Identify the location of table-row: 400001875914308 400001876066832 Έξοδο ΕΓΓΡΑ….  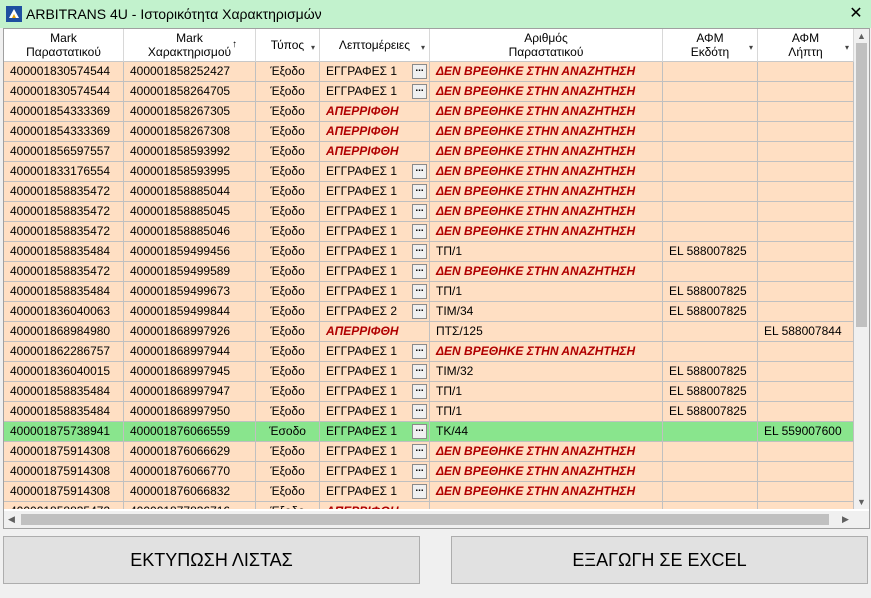
(429, 492).